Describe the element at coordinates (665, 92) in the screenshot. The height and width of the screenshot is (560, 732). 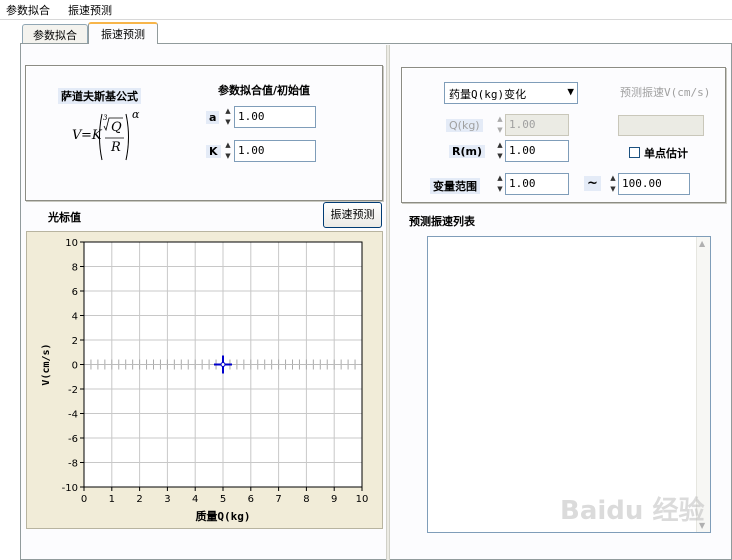
I see `predicted-velocity-label: 预测振速V(cm/s)` at that location.